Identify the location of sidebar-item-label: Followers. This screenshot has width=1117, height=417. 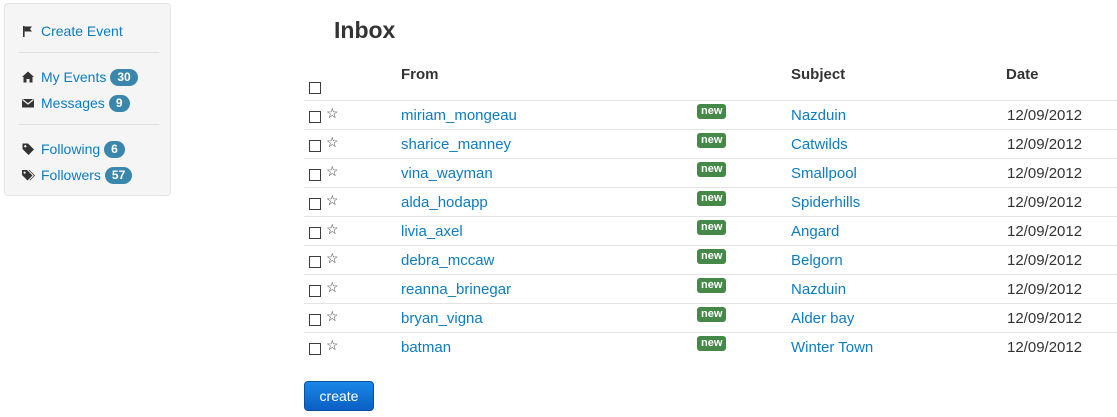
(71, 175).